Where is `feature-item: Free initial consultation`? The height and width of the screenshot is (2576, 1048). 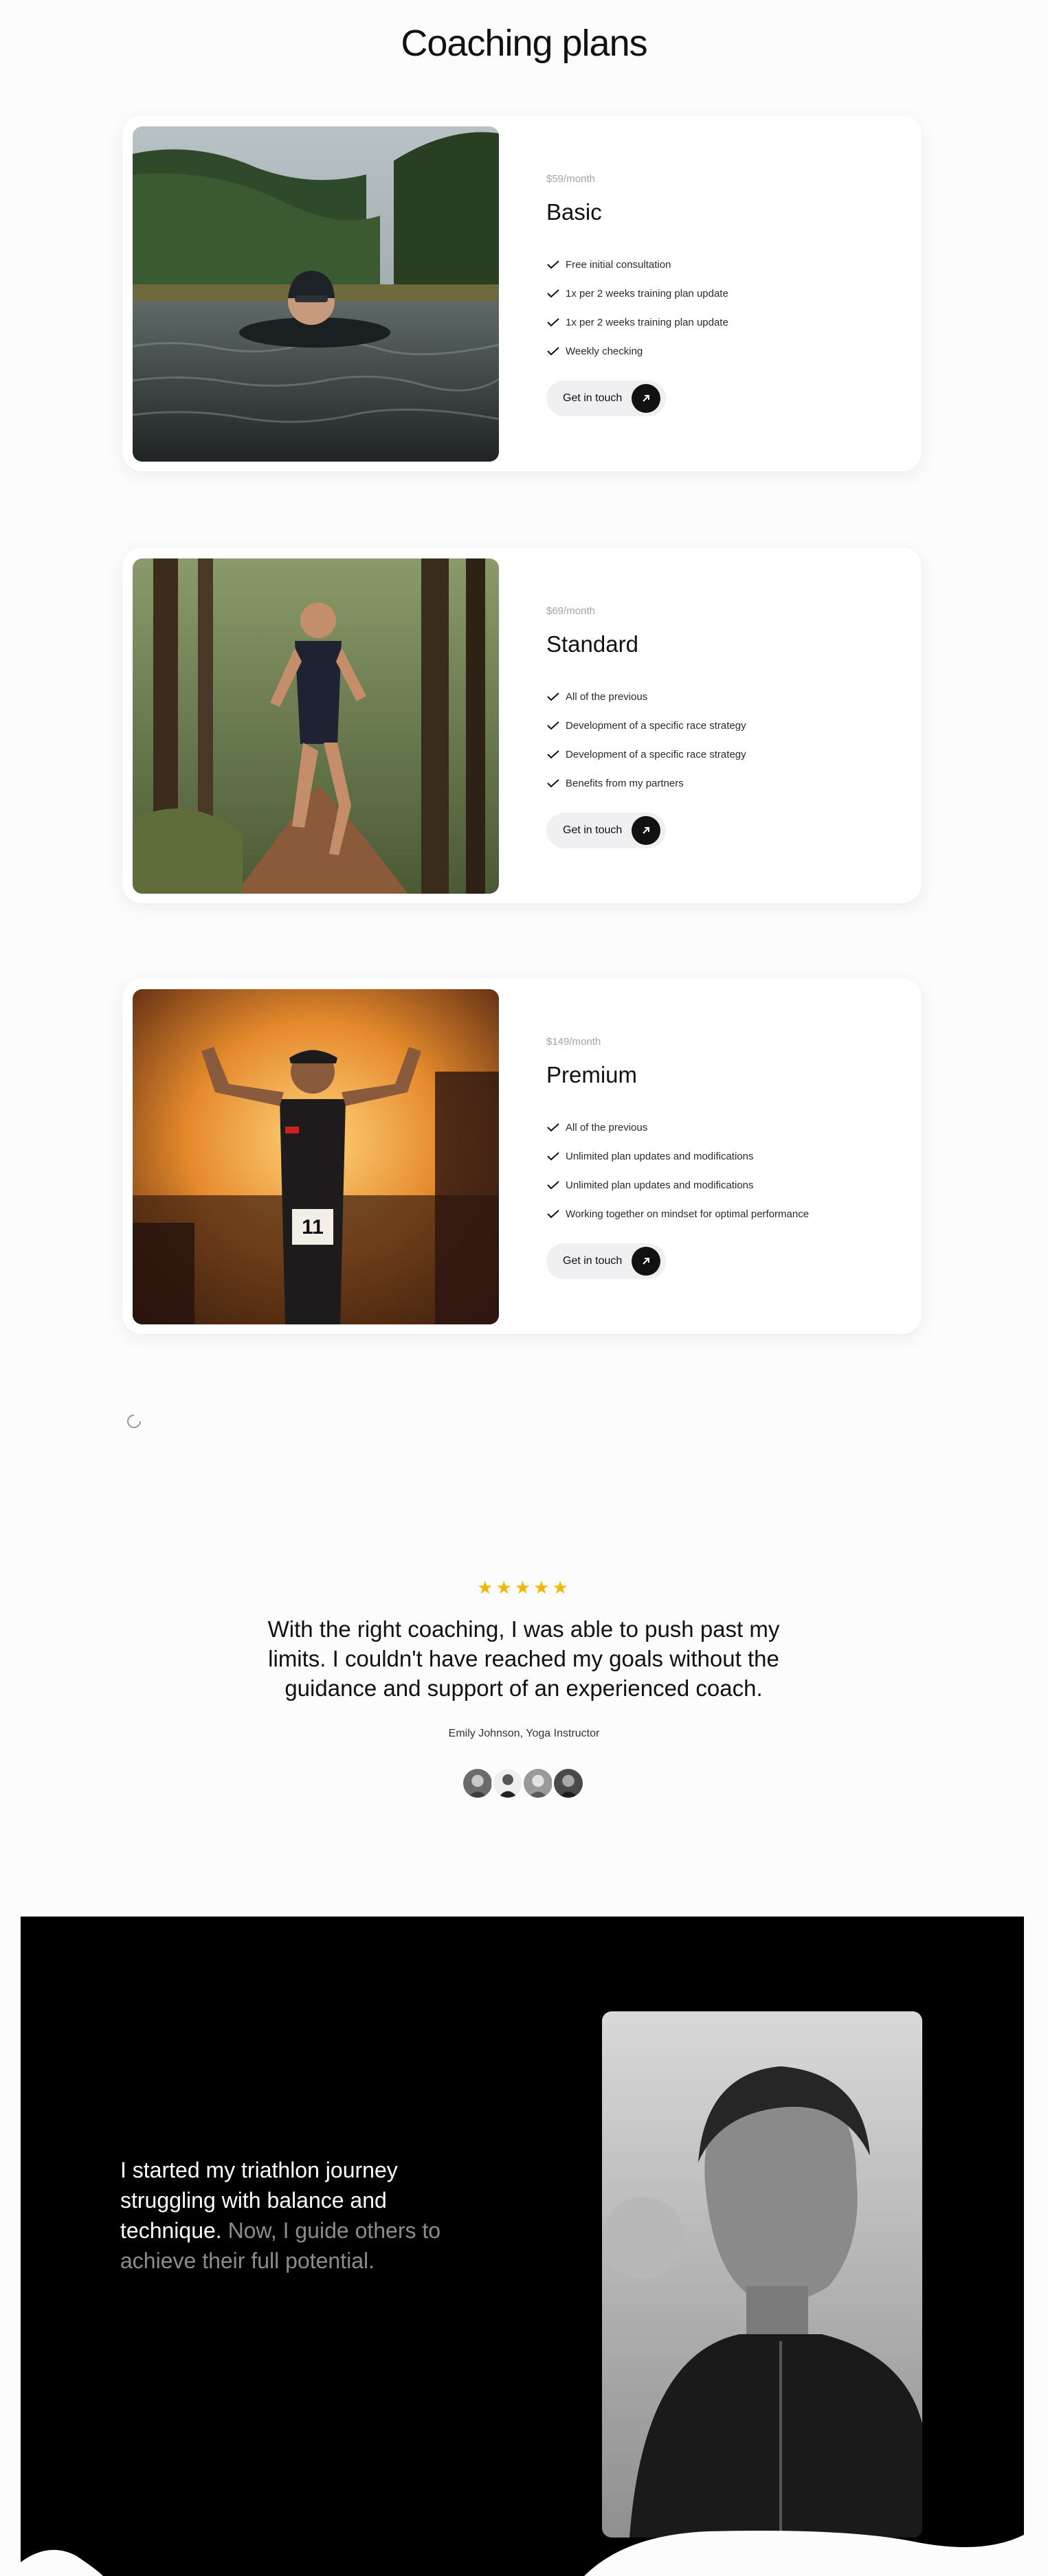 feature-item: Free initial consultation is located at coordinates (637, 264).